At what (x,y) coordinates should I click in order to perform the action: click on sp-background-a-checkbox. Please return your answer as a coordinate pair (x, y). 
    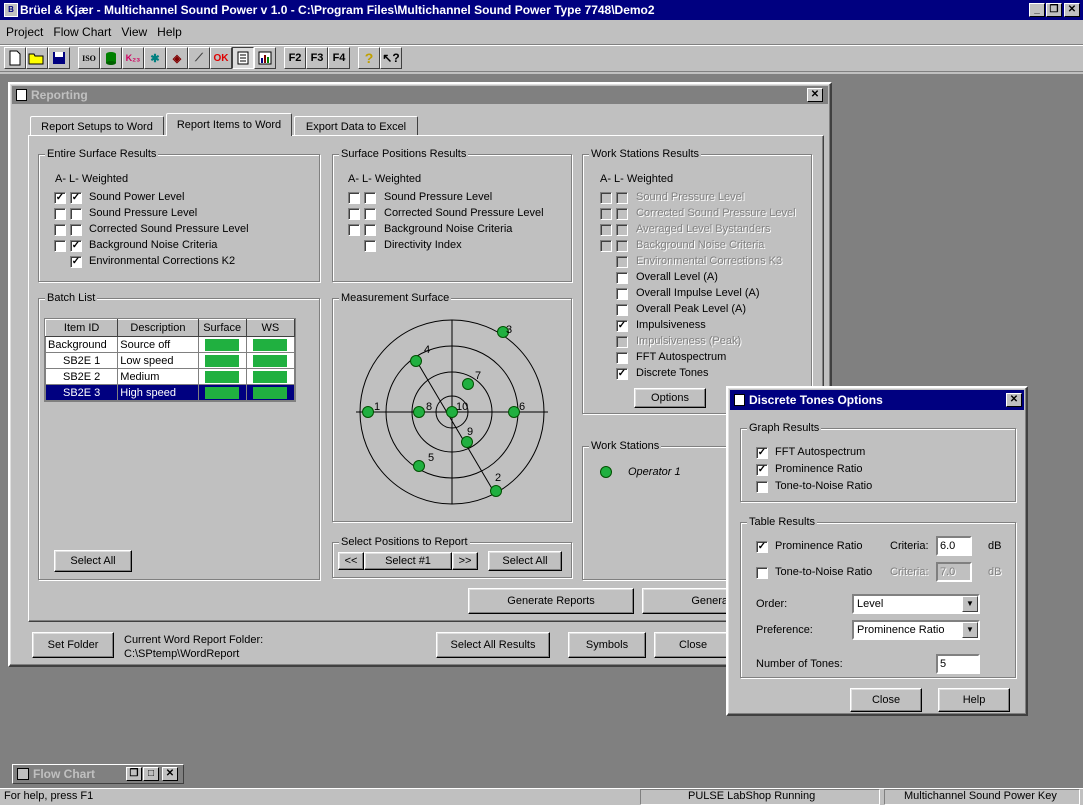
    Looking at the image, I should click on (354, 230).